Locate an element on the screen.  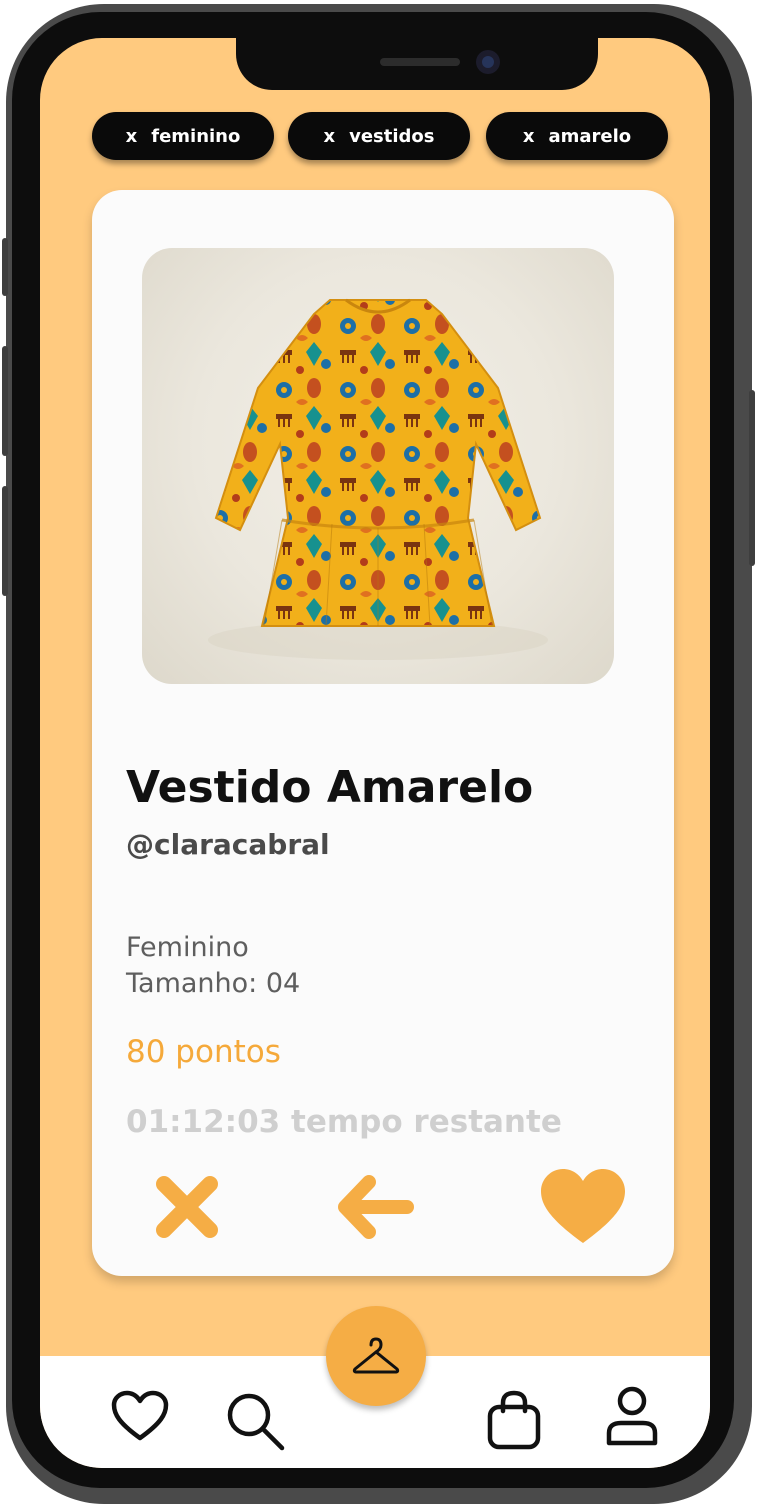
hanger-icon is located at coordinates (376, 1355).